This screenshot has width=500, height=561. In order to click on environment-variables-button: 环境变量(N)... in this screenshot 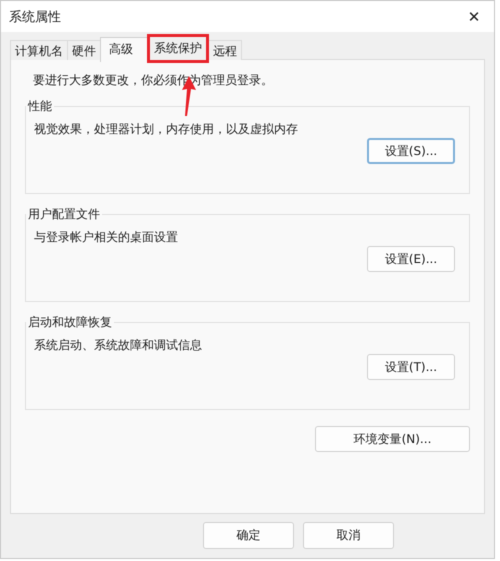, I will do `click(392, 439)`.